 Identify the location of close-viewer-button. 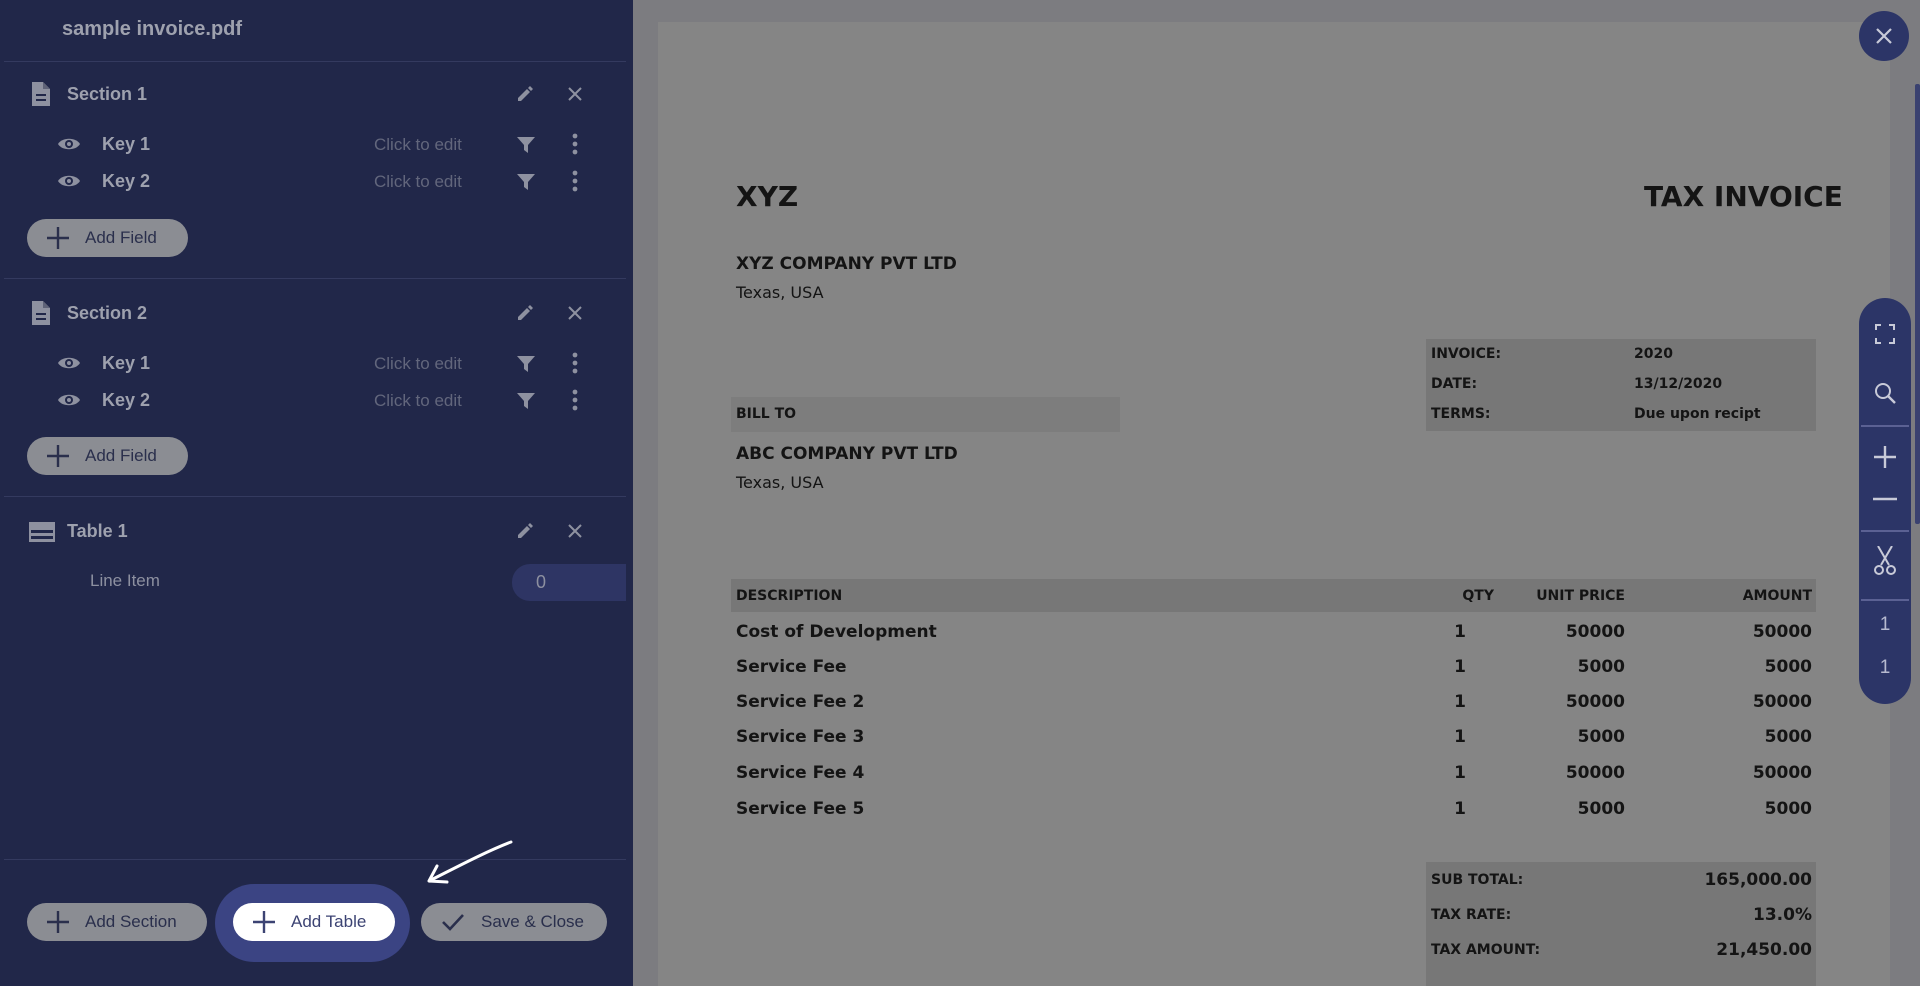
(1884, 36).